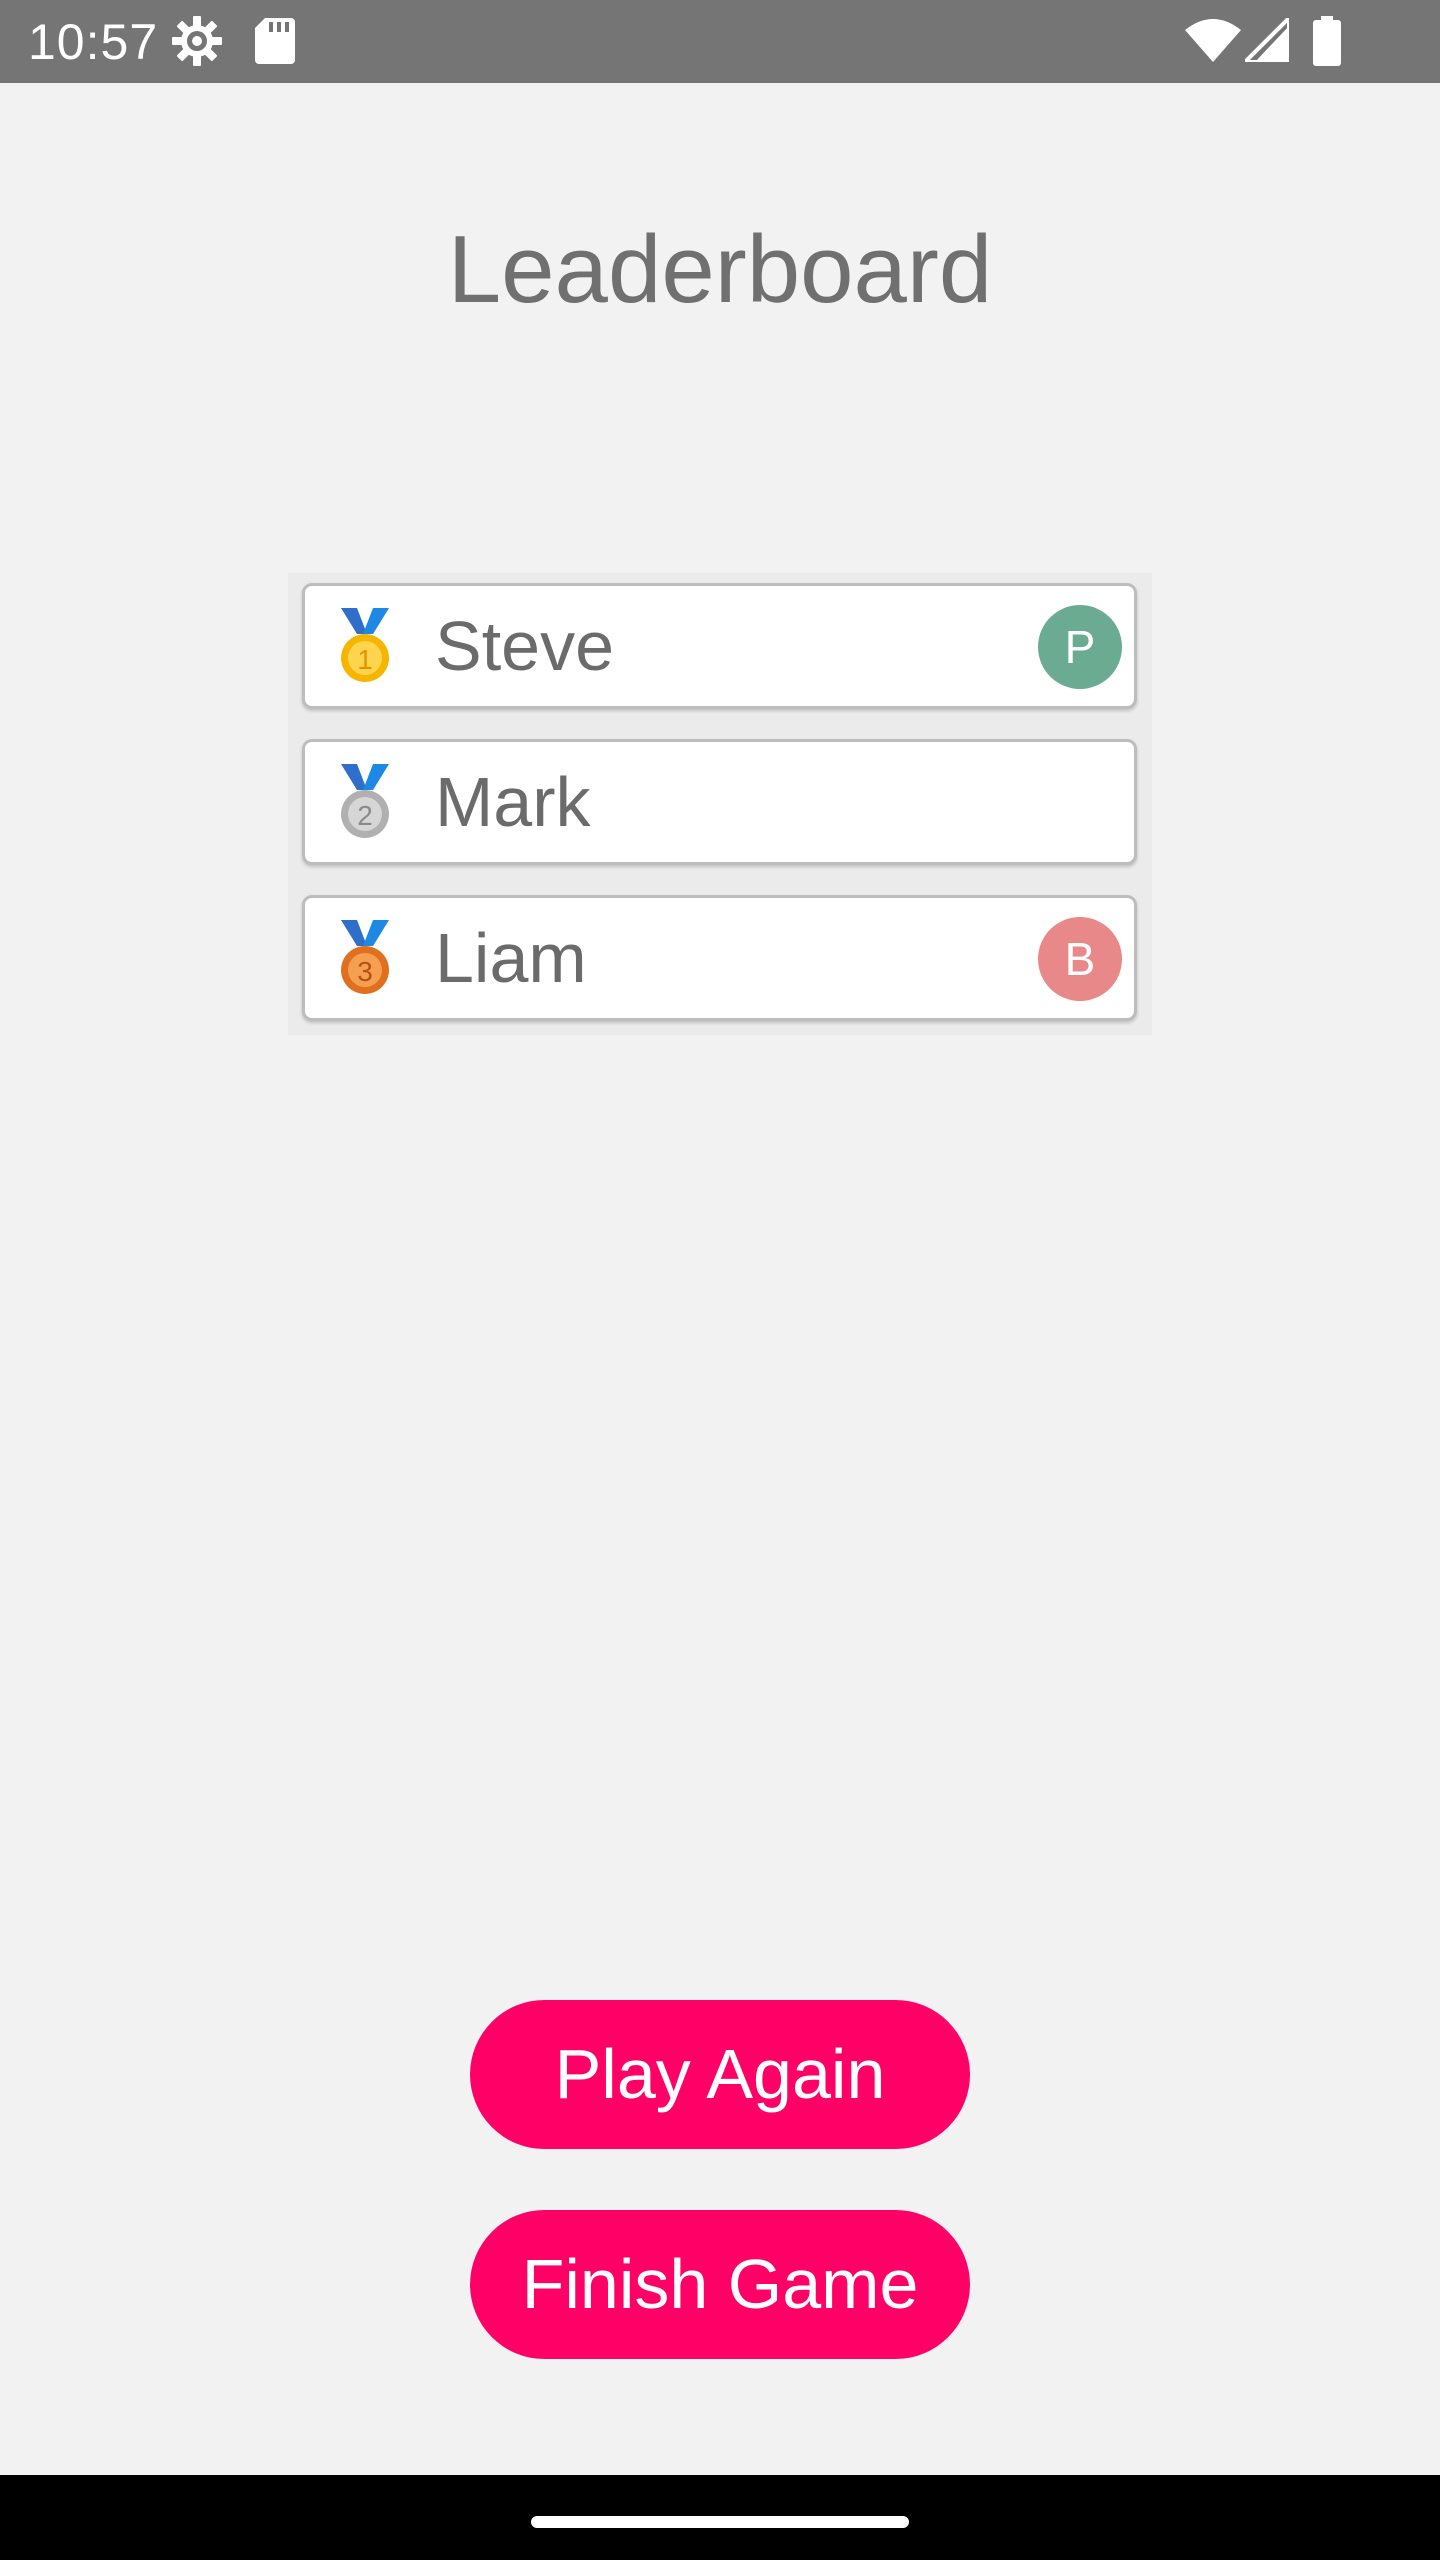 The width and height of the screenshot is (1440, 2560). I want to click on gold-medal-icon: 1, so click(365, 648).